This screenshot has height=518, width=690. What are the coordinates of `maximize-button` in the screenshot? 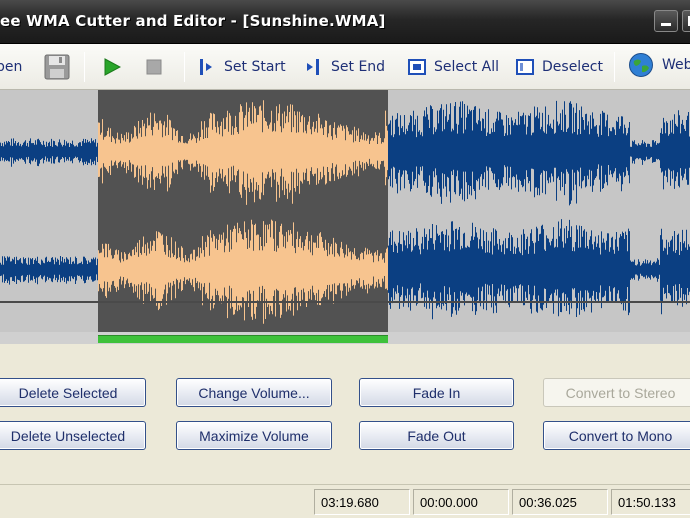 It's located at (686, 21).